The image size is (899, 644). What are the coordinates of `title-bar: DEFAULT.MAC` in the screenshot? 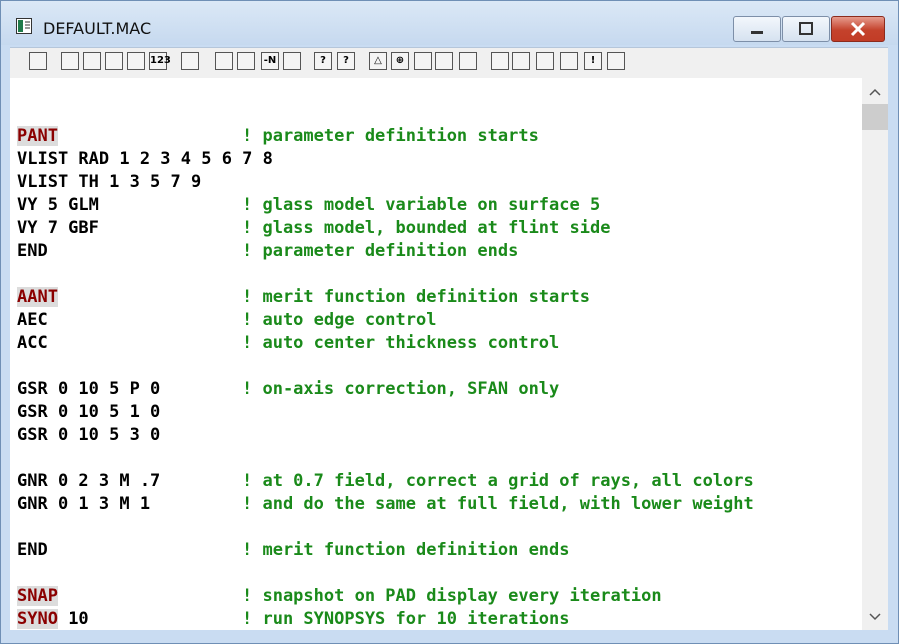 It's located at (449, 23).